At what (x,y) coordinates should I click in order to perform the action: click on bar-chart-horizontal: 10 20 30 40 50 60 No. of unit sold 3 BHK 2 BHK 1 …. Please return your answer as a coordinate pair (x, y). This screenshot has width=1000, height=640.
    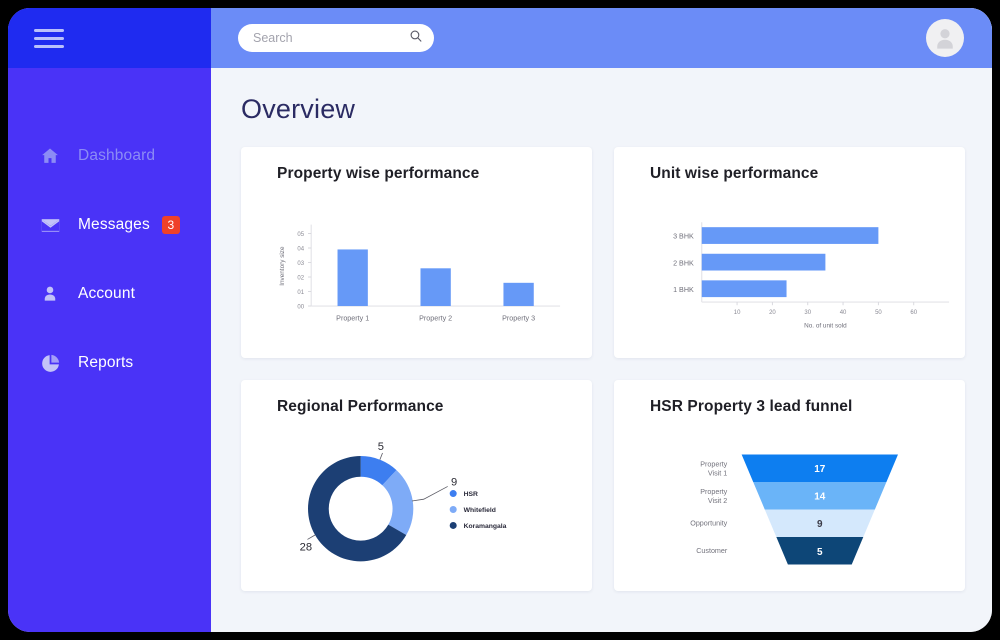
    Looking at the image, I should click on (811, 276).